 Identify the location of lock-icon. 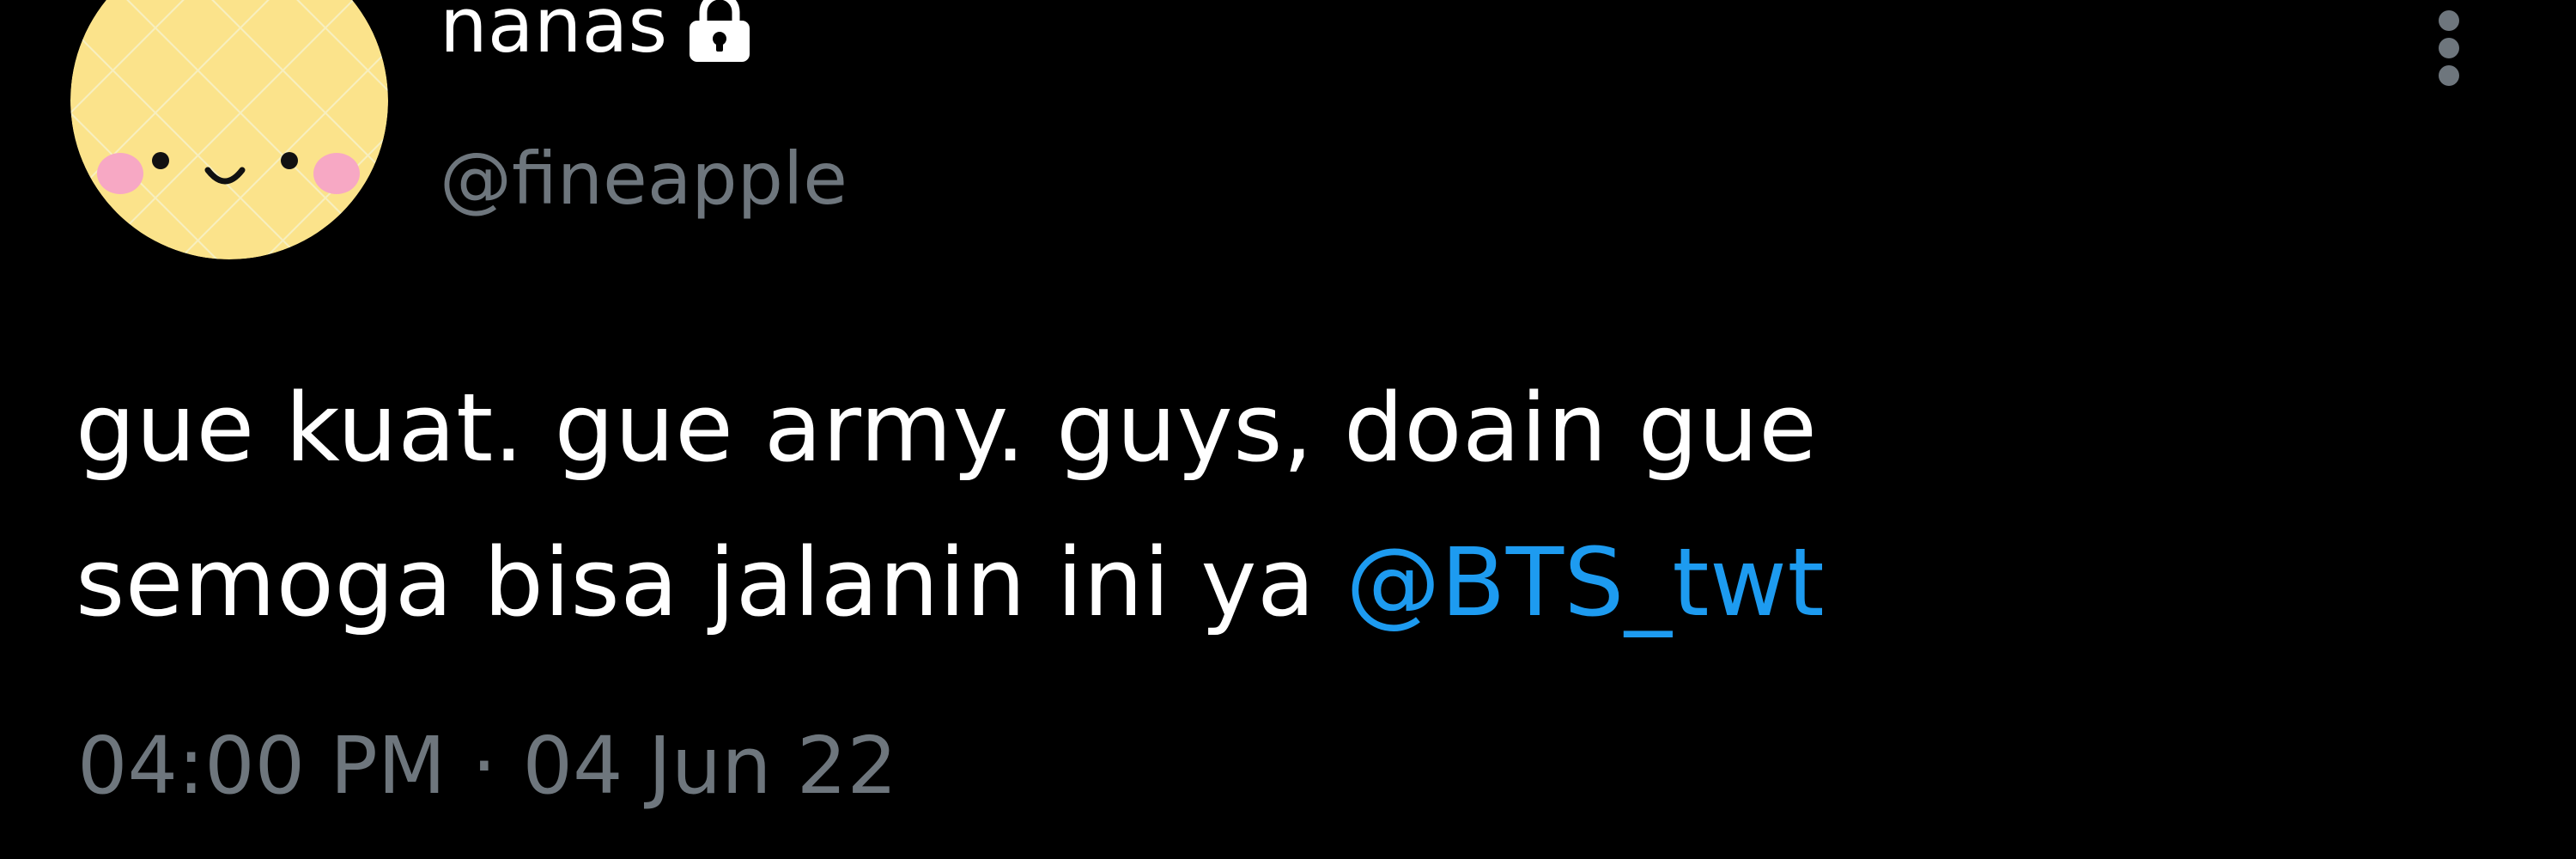
(719, 32).